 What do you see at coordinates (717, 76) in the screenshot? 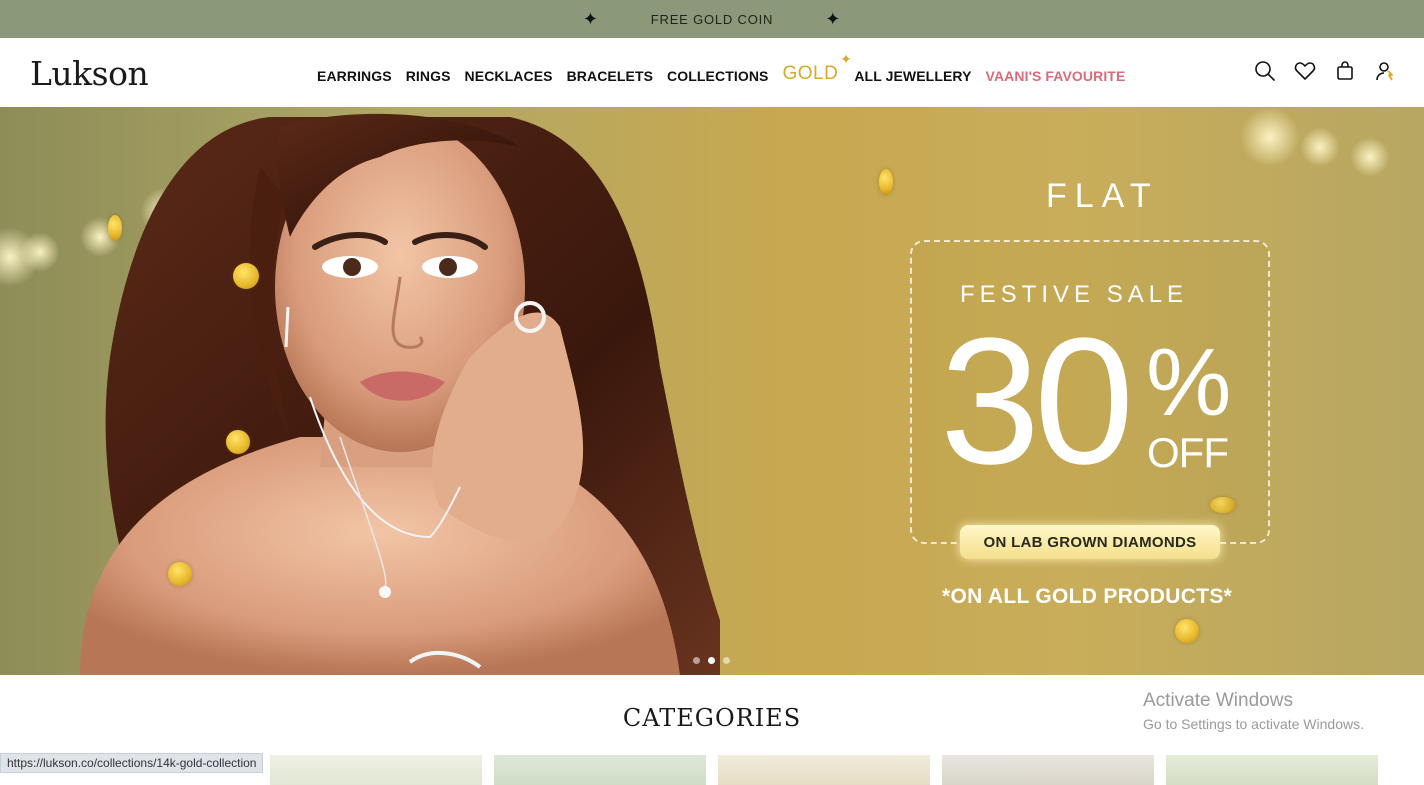
I see `nav-collections: COLLECTIONS` at bounding box center [717, 76].